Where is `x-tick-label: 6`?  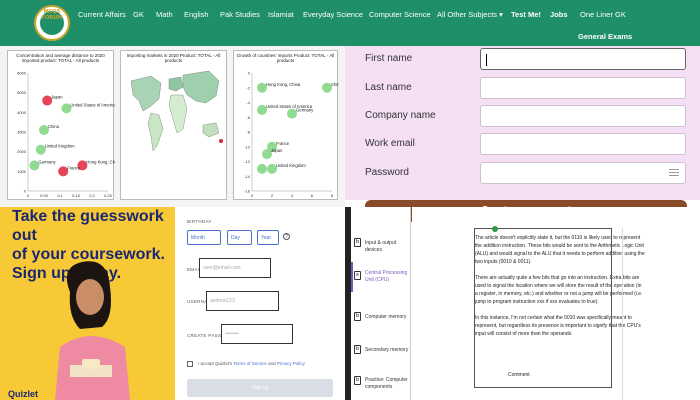 x-tick-label: 6 is located at coordinates (312, 195).